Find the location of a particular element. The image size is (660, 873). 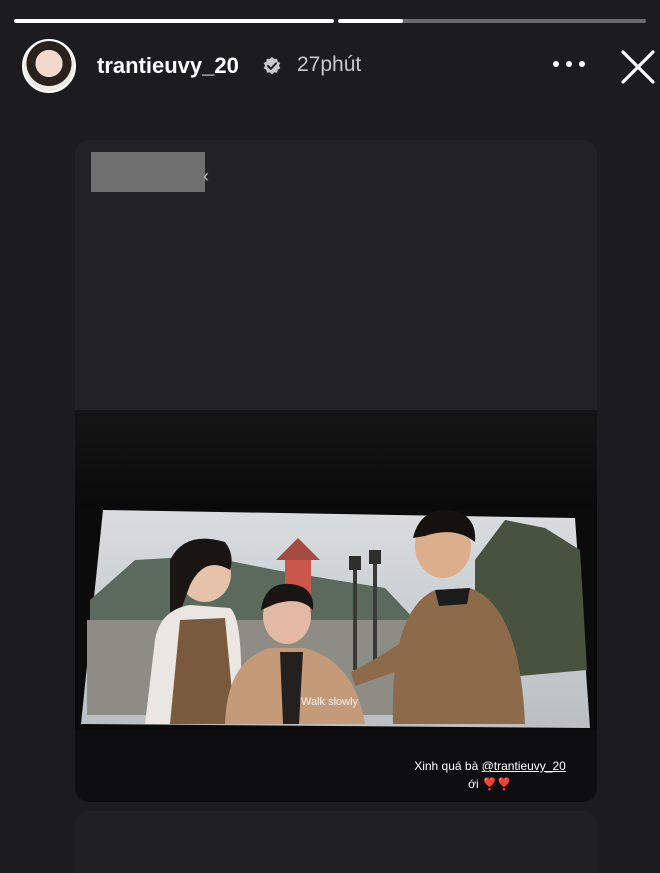

heart-emoji: ❣️❣️ is located at coordinates (496, 784).